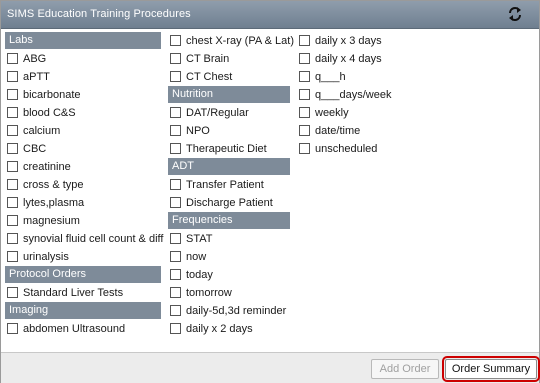  Describe the element at coordinates (83, 221) in the screenshot. I see `list-item: magnesium` at that location.